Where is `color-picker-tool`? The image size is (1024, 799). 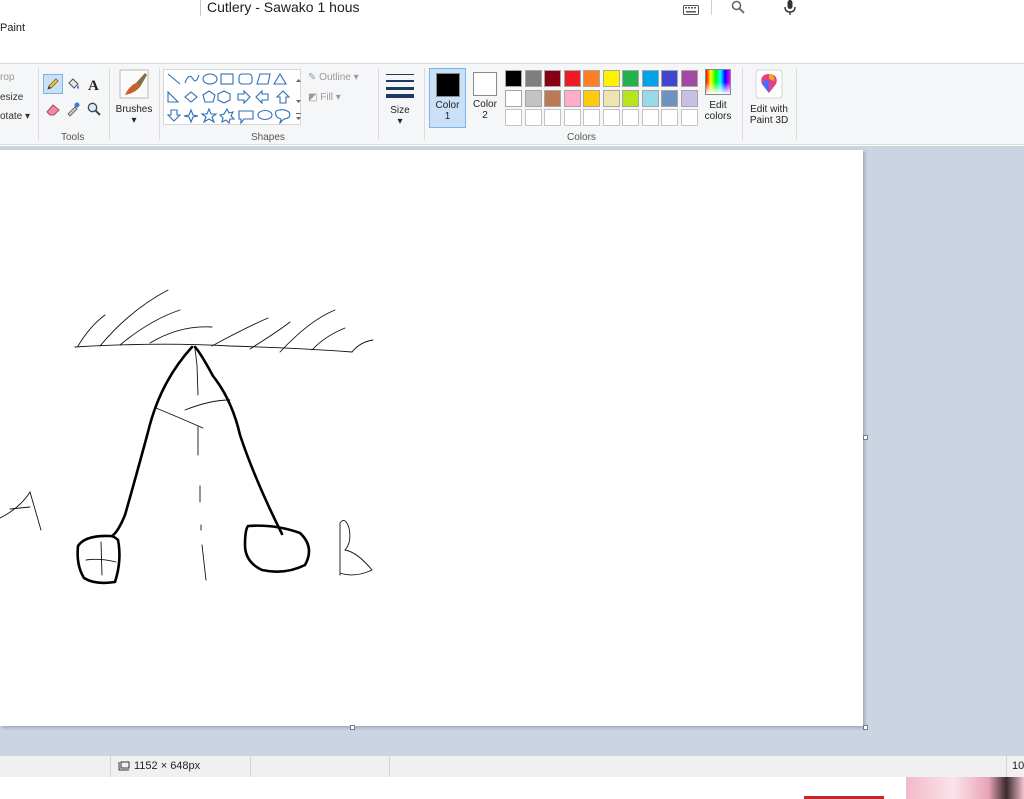
color-picker-tool is located at coordinates (73, 109).